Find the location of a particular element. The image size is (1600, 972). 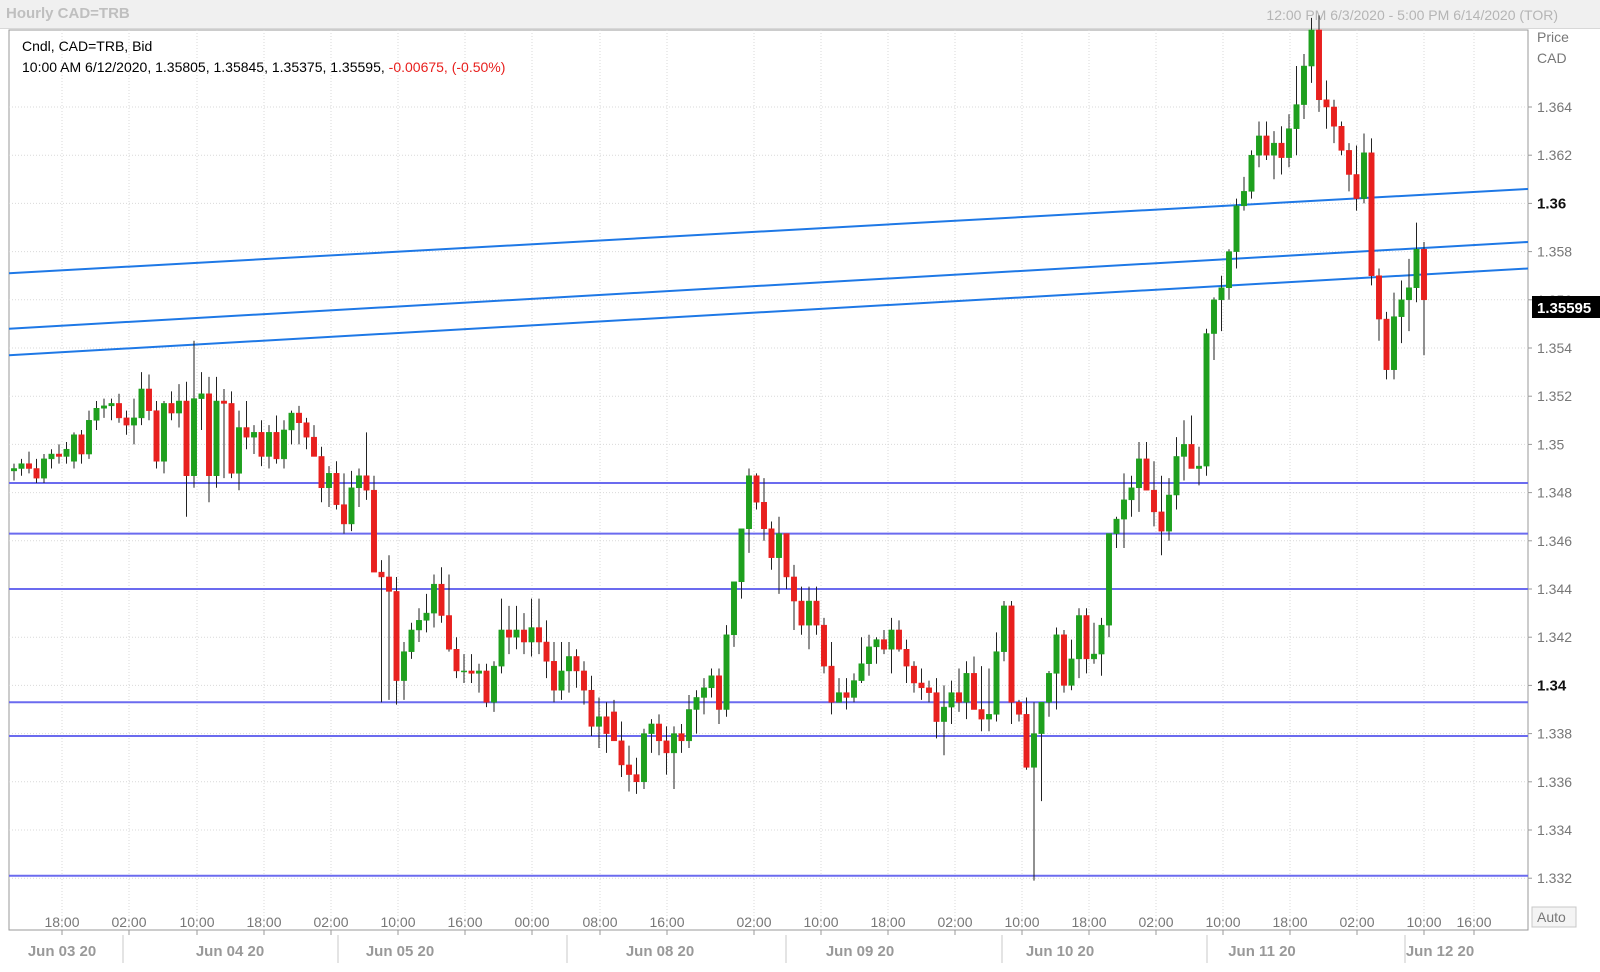

day-label: Jun 12 20 is located at coordinates (1440, 951).